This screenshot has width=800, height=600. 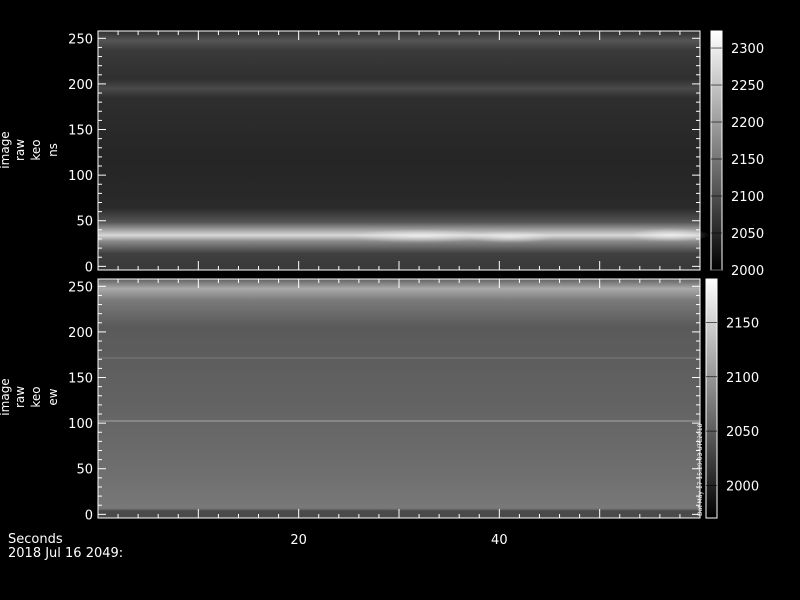 What do you see at coordinates (89, 267) in the screenshot?
I see `top-y-tick-label: 0` at bounding box center [89, 267].